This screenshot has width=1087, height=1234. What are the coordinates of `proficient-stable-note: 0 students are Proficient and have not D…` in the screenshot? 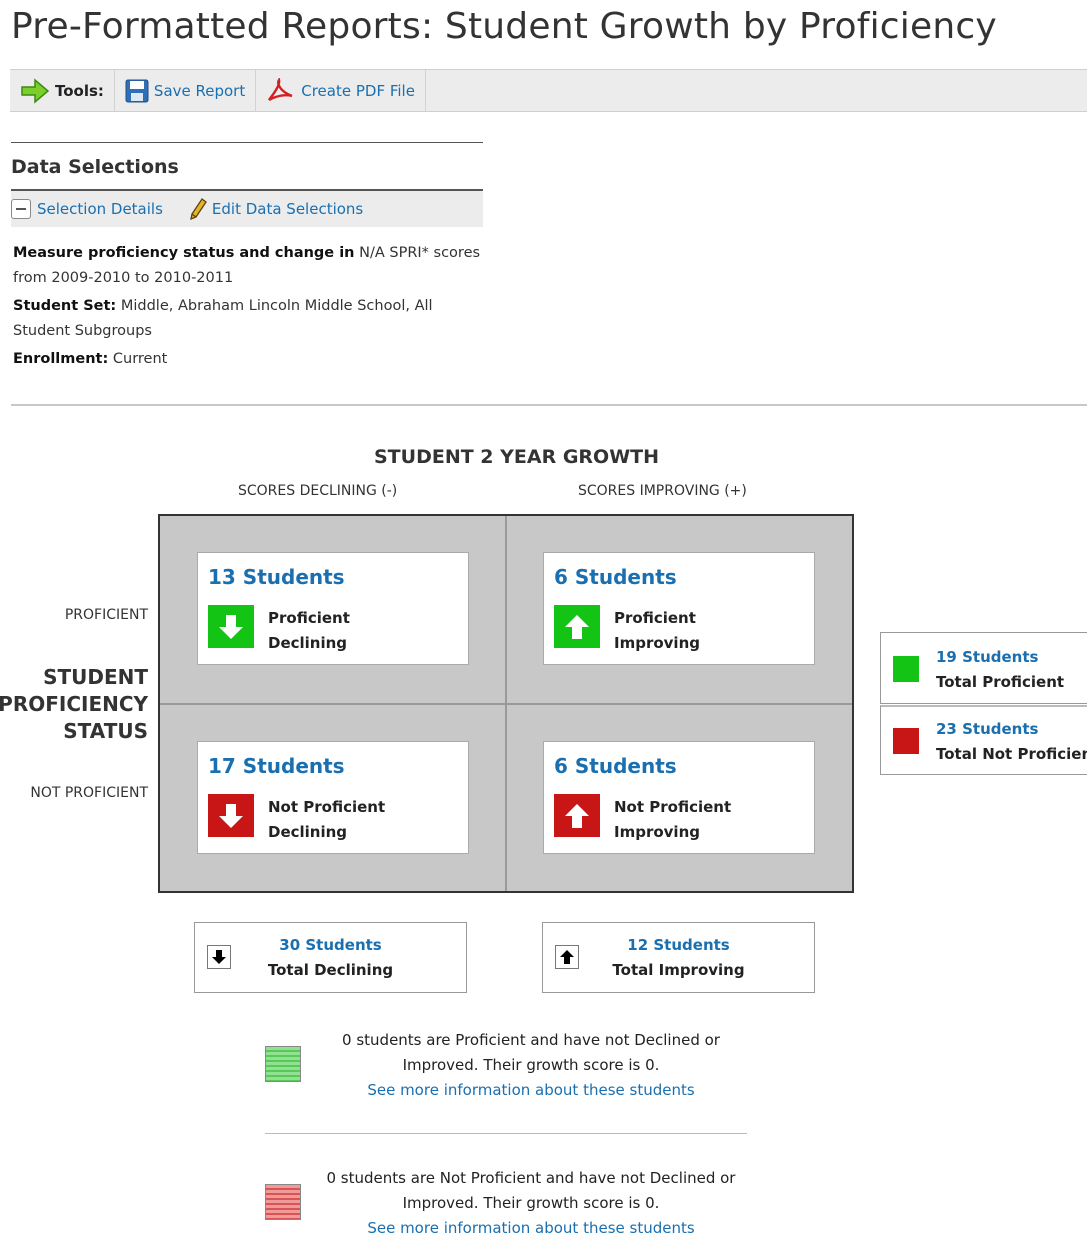 It's located at (531, 1065).